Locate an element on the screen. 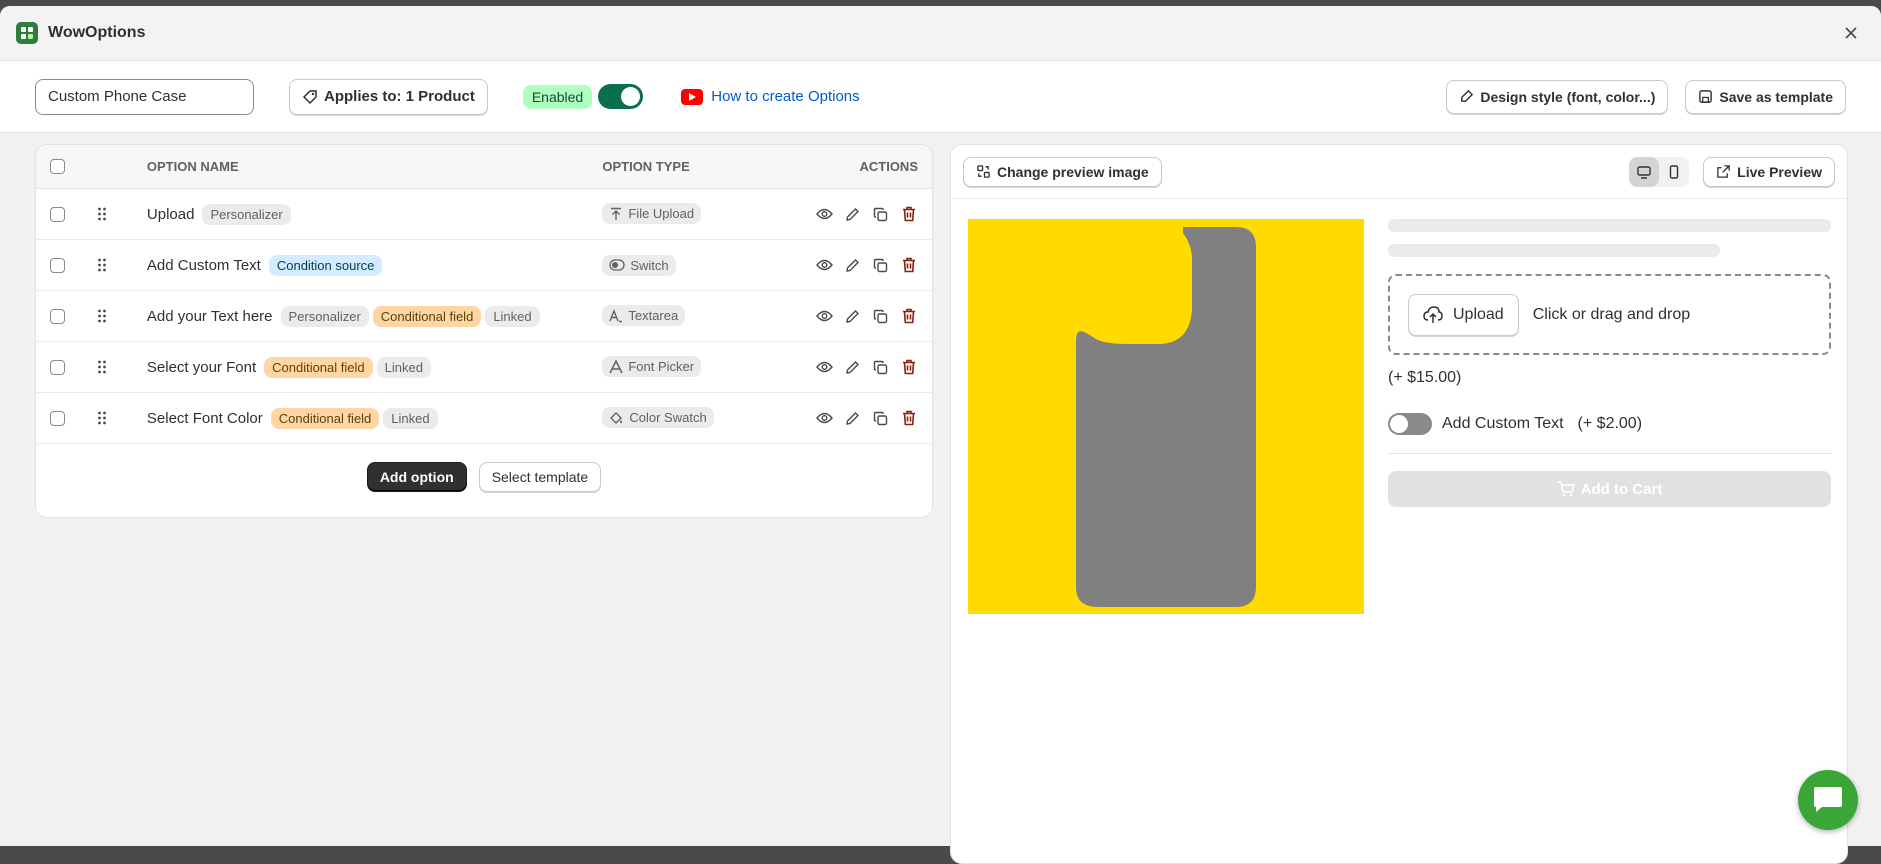 The image size is (1881, 864). chat-support-button is located at coordinates (1828, 800).